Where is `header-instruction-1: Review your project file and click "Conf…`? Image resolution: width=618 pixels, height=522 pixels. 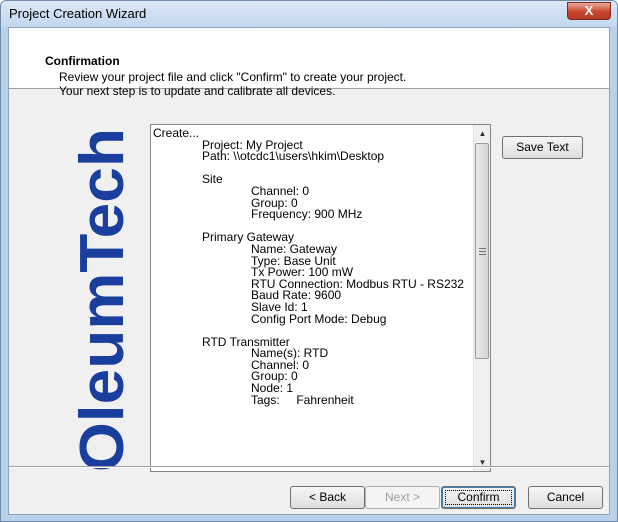 header-instruction-1: Review your project file and click "Conf… is located at coordinates (233, 77).